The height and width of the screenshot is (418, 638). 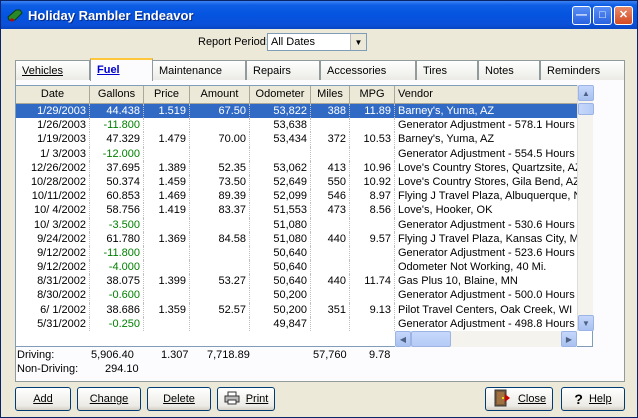 What do you see at coordinates (431, 339) in the screenshot?
I see `horizontal-scroll-thumb` at bounding box center [431, 339].